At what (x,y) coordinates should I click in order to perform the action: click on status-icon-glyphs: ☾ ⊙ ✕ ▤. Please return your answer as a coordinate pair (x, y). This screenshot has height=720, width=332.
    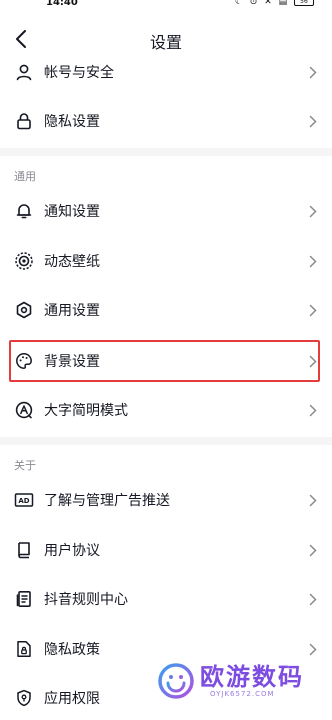
    Looking at the image, I should click on (262, 3).